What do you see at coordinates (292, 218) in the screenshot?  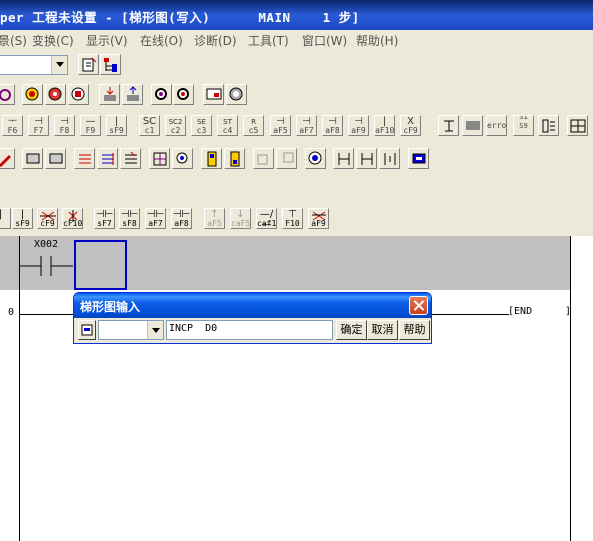 I see `key-f10-ladder-button: ⊤ F10` at bounding box center [292, 218].